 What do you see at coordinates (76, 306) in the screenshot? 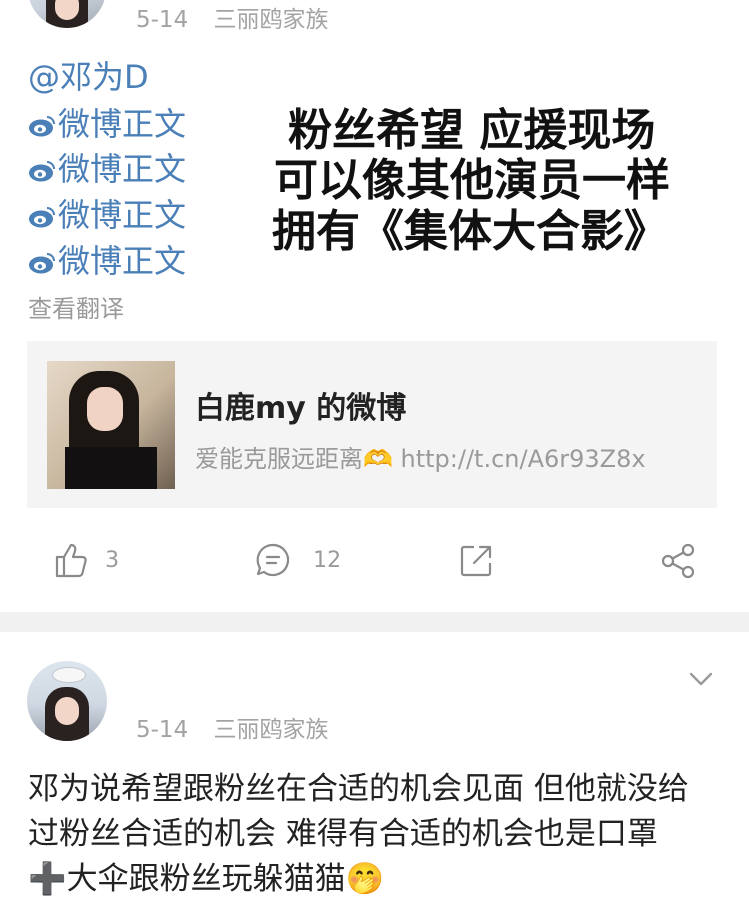
I see `translate-link: 查看翻译` at bounding box center [76, 306].